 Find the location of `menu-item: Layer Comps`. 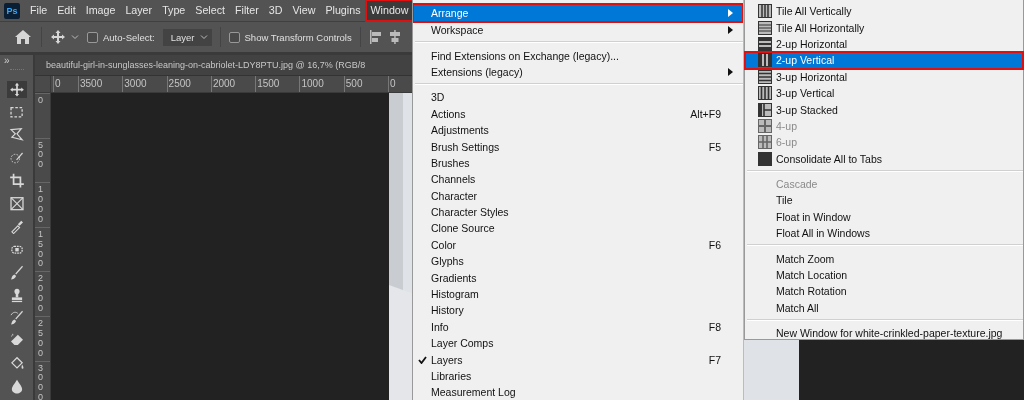

menu-item: Layer Comps is located at coordinates (578, 343).